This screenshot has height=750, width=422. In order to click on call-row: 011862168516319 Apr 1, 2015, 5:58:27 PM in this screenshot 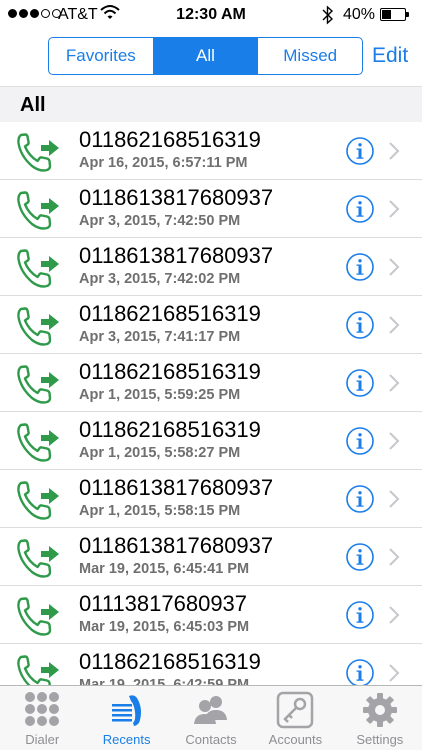, I will do `click(211, 441)`.